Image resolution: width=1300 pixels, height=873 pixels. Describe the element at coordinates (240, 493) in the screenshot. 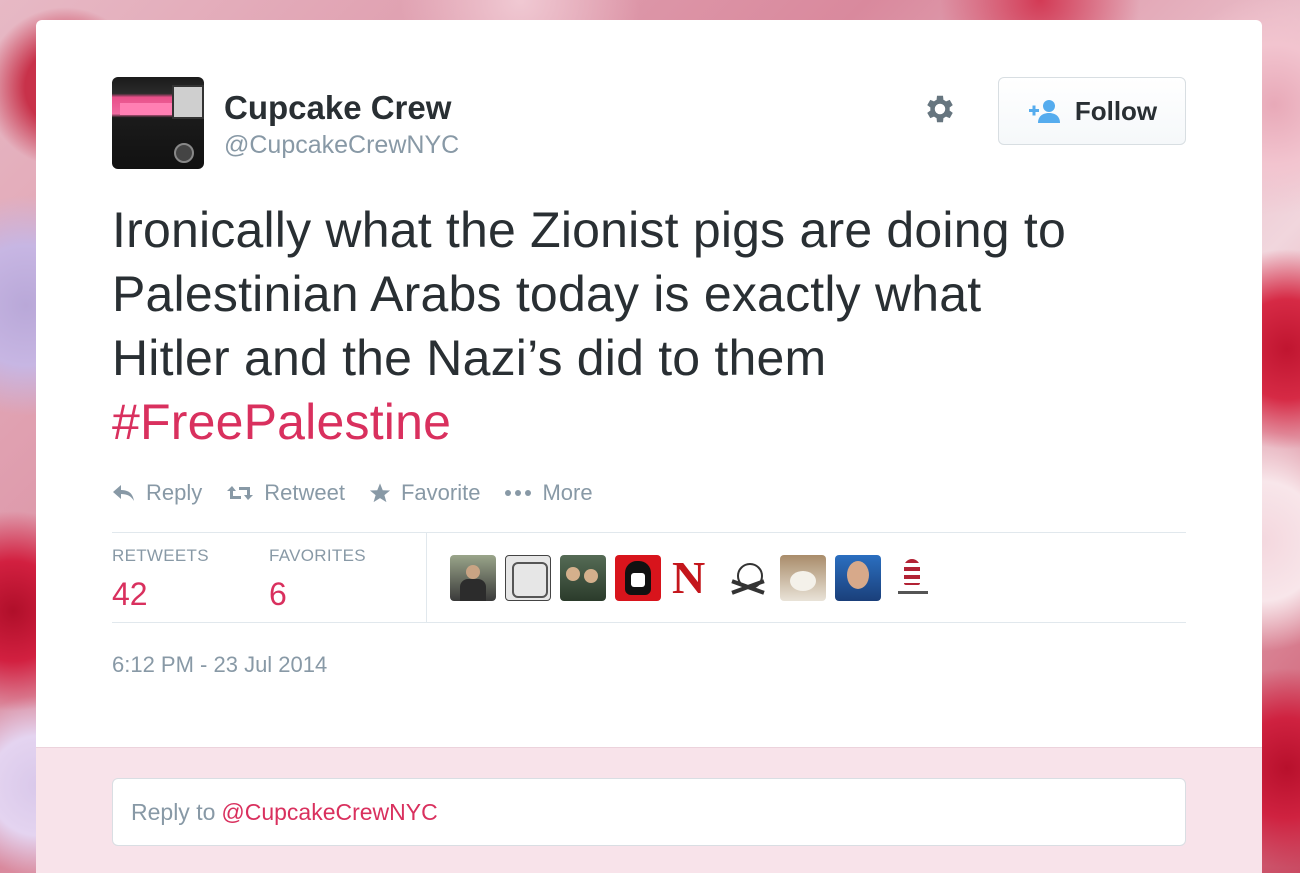

I see `retweet-icon` at that location.